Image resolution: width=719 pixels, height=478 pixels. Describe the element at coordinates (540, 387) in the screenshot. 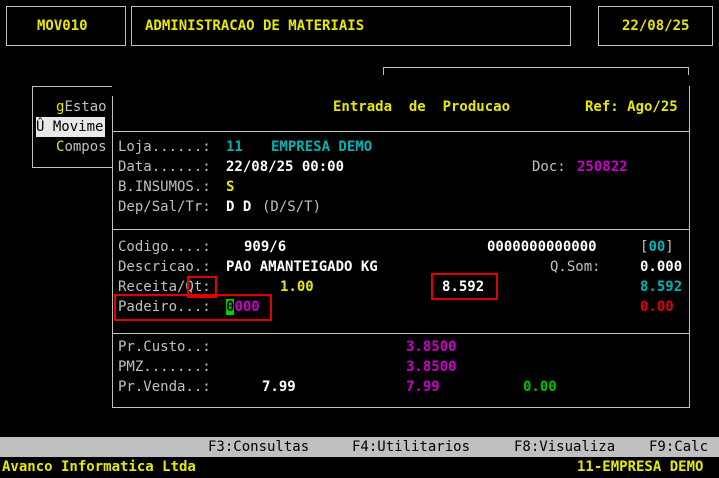

I see `venda-value-3: 0.00` at that location.